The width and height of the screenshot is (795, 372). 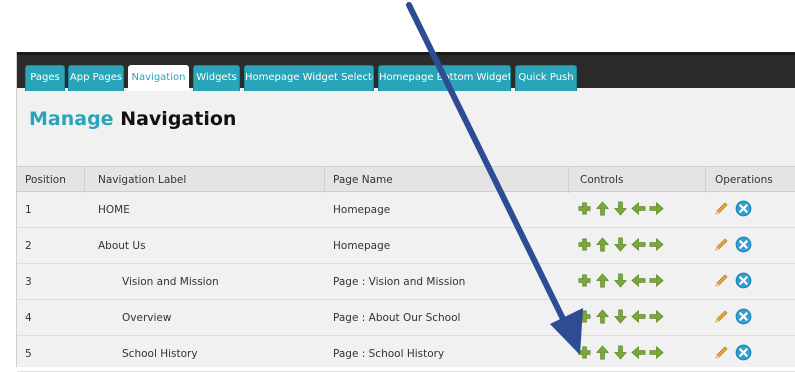 I want to click on tab-quick-push: Quick Push, so click(x=546, y=78).